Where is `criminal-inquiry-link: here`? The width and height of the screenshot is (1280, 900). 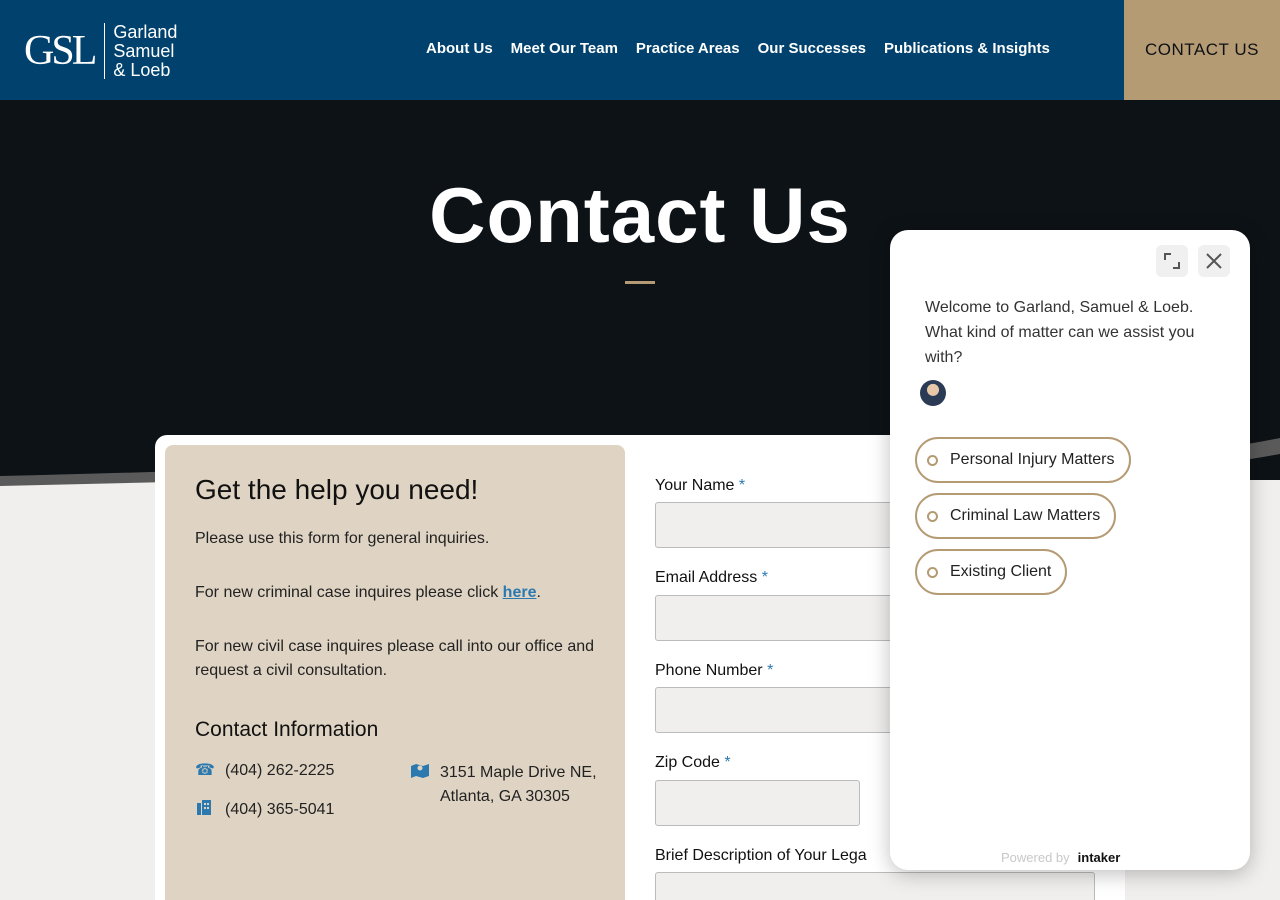
criminal-inquiry-link: here is located at coordinates (520, 592).